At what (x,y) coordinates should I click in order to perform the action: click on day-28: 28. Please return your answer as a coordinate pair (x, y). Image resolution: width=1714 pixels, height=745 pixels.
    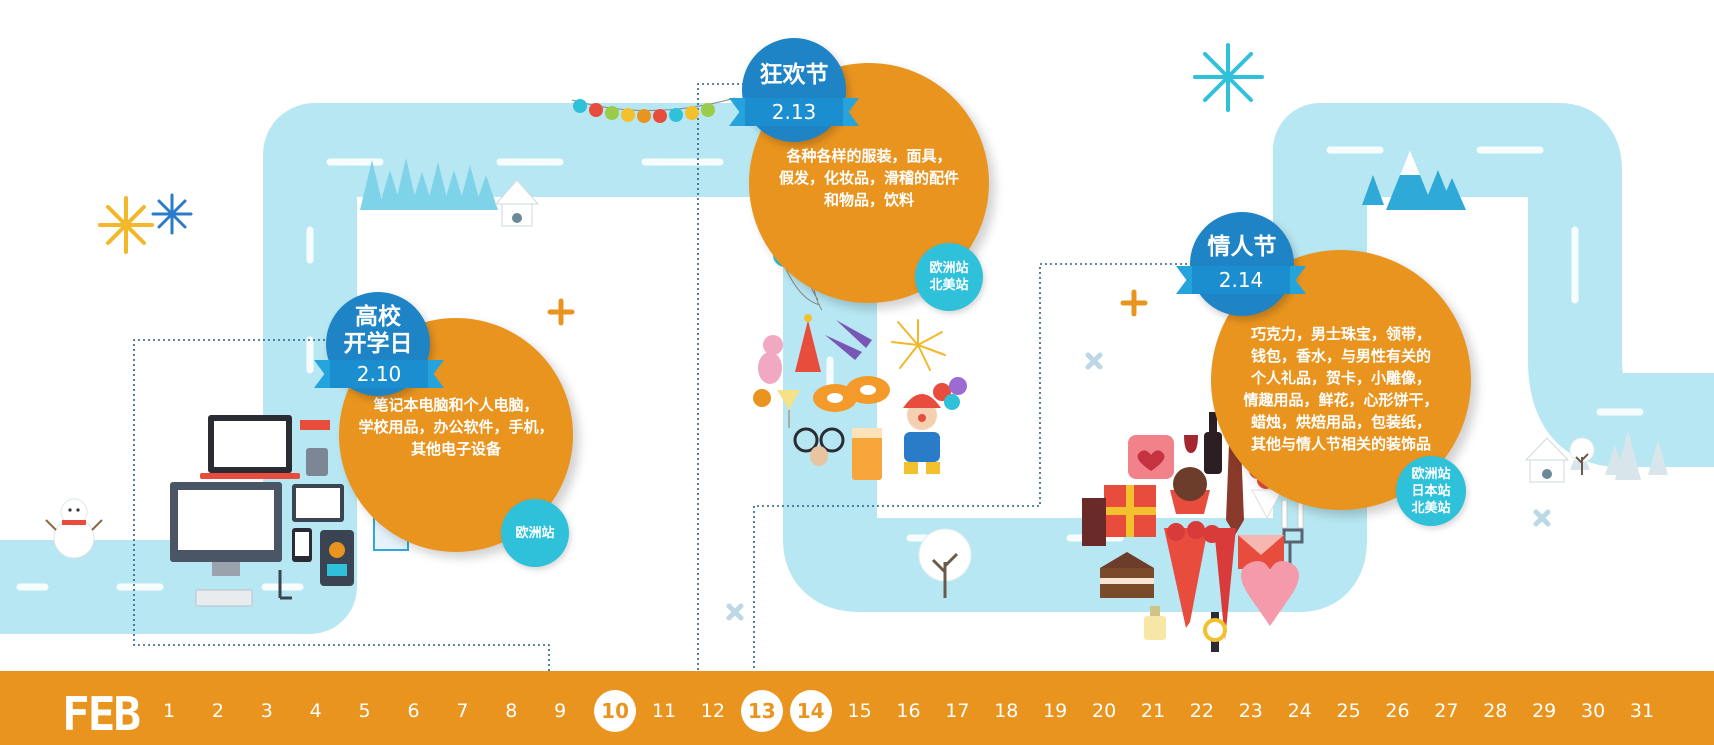
    Looking at the image, I should click on (1495, 711).